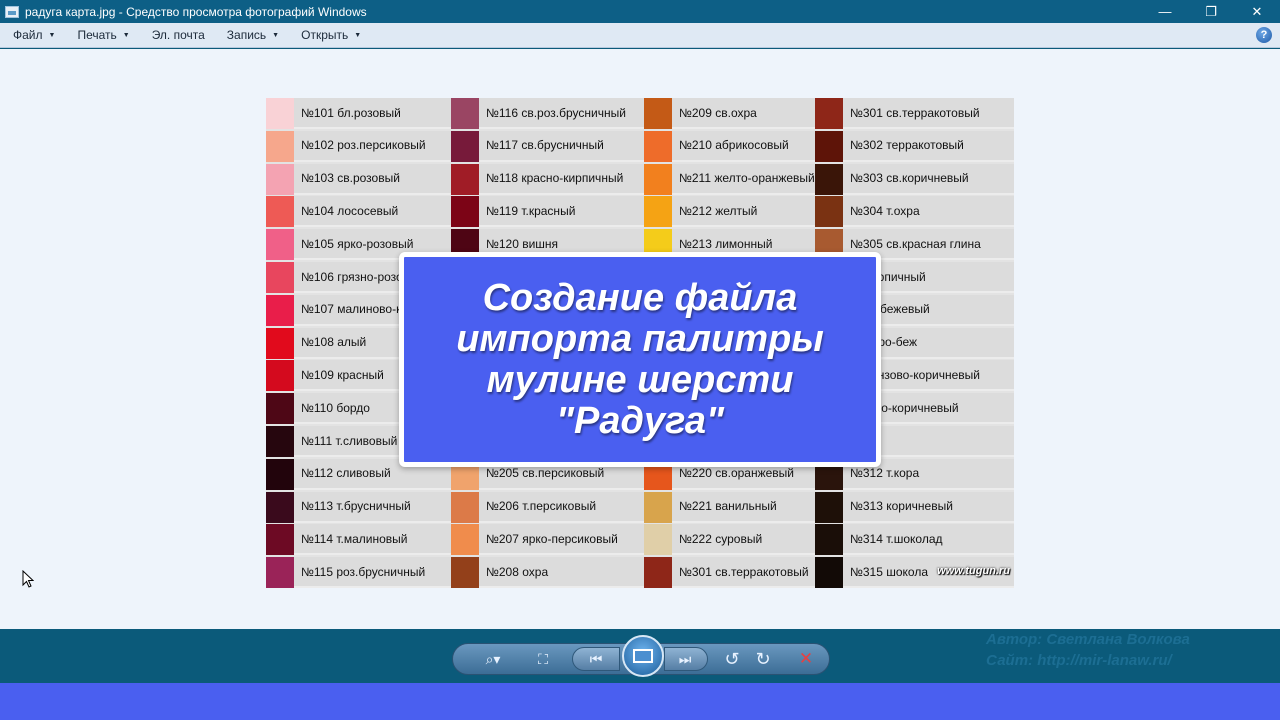  I want to click on palette-cell: №118 красно-кирпичный, so click(547, 179).